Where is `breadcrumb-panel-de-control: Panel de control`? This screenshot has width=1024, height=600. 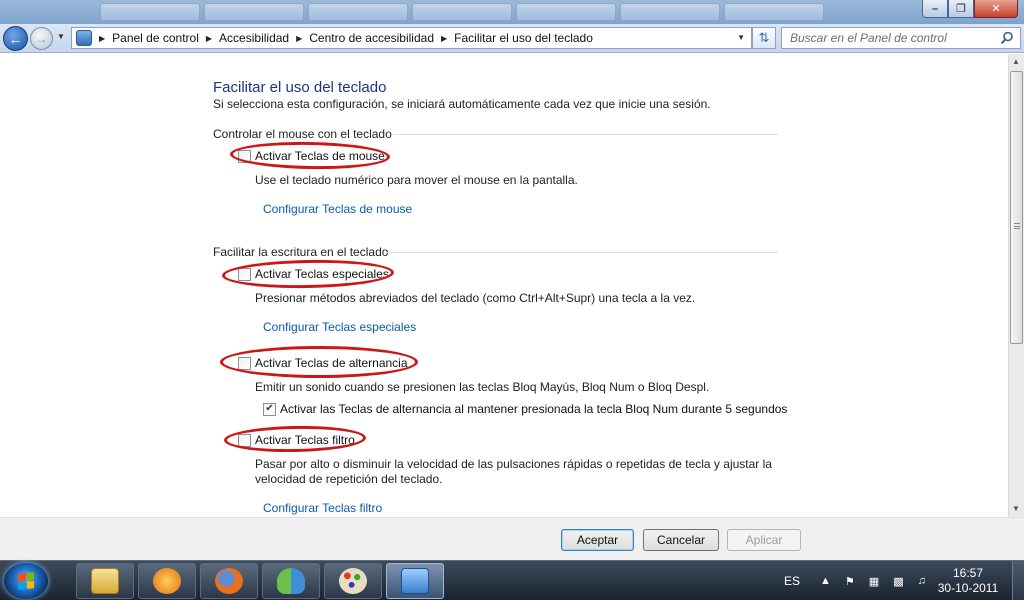 breadcrumb-panel-de-control: Panel de control is located at coordinates (155, 38).